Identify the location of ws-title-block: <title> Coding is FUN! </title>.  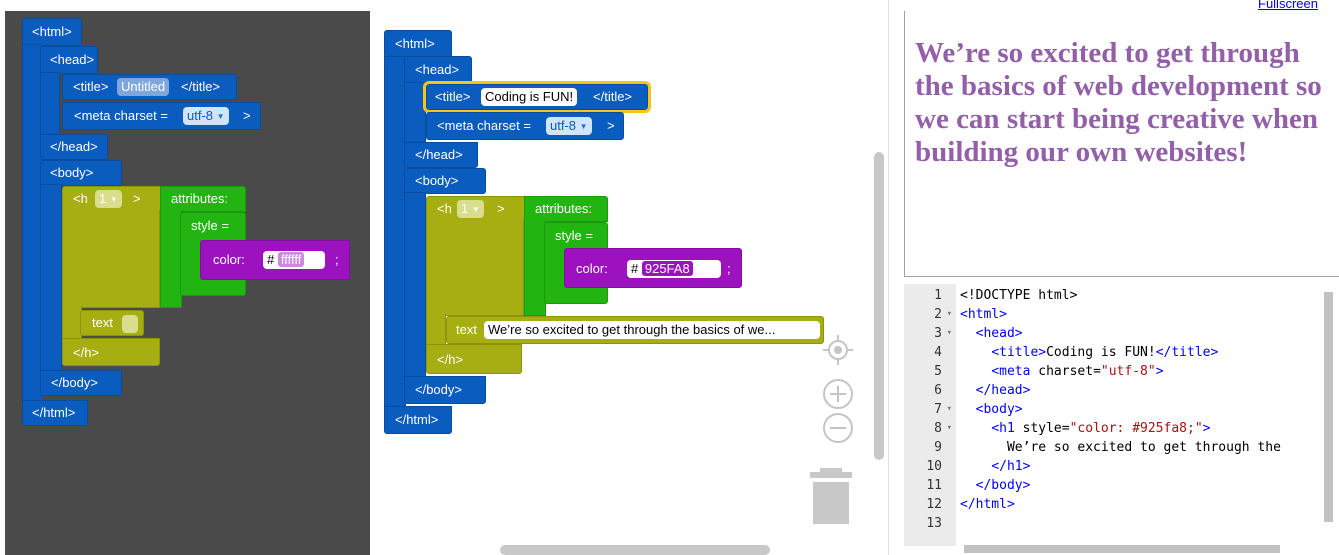
(537, 97).